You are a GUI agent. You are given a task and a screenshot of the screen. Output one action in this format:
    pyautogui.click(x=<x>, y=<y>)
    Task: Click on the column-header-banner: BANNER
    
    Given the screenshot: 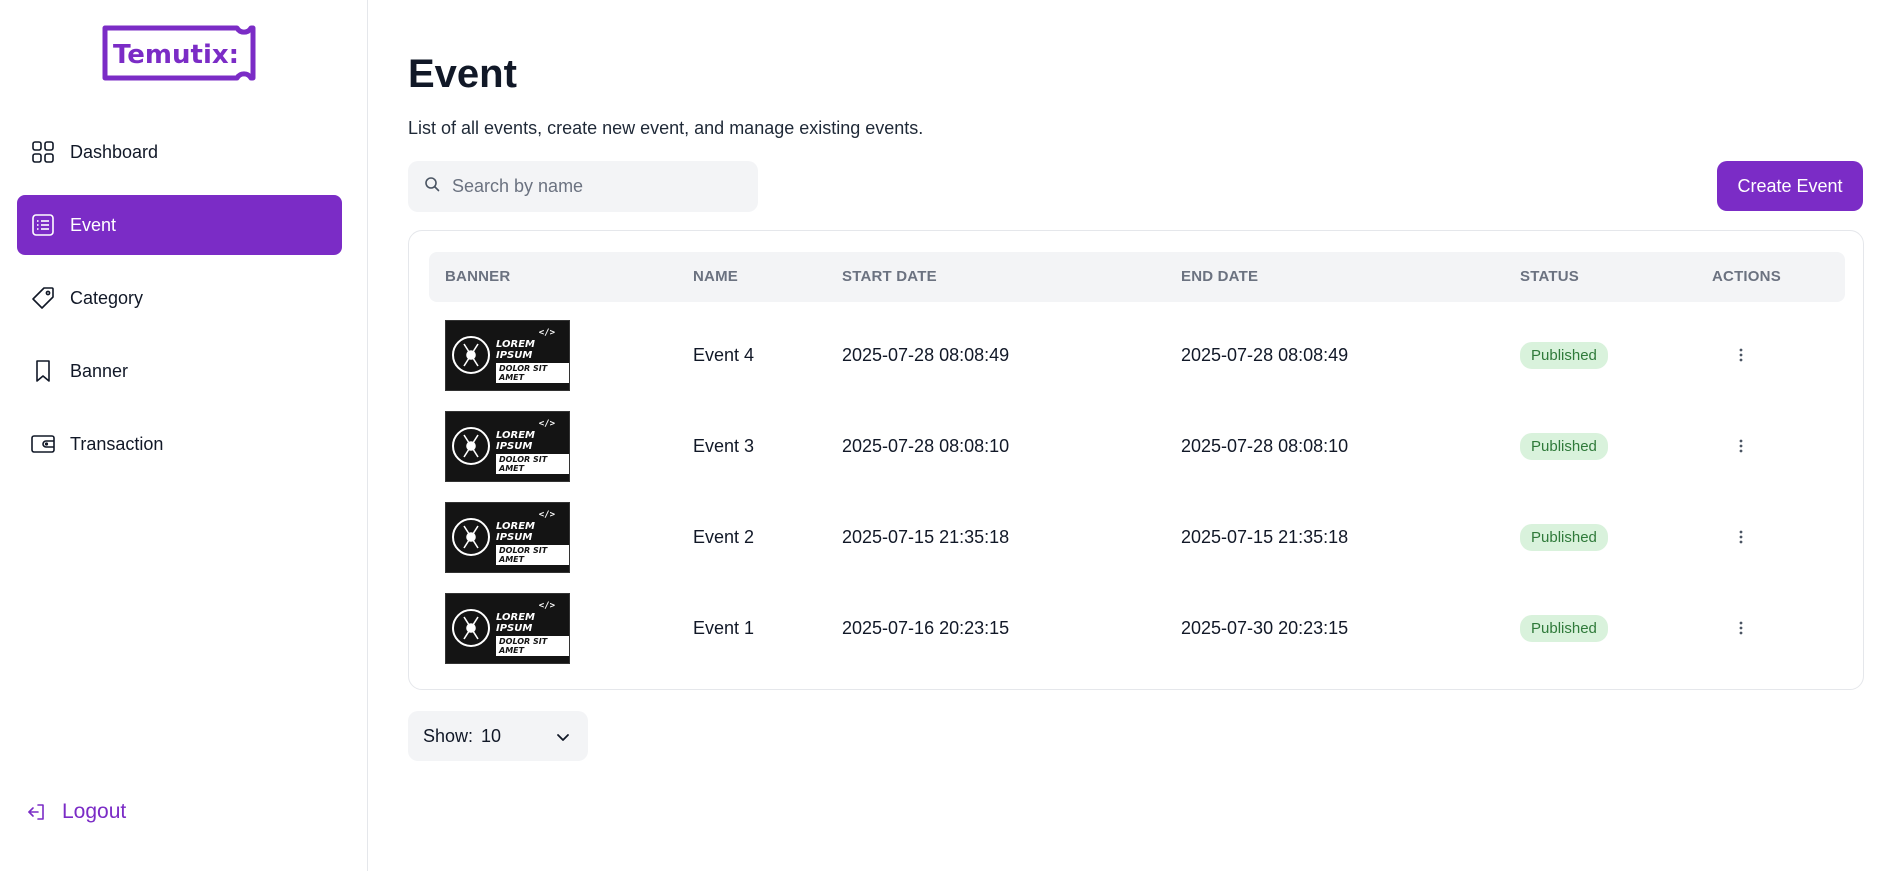 What is the action you would take?
    pyautogui.click(x=478, y=276)
    